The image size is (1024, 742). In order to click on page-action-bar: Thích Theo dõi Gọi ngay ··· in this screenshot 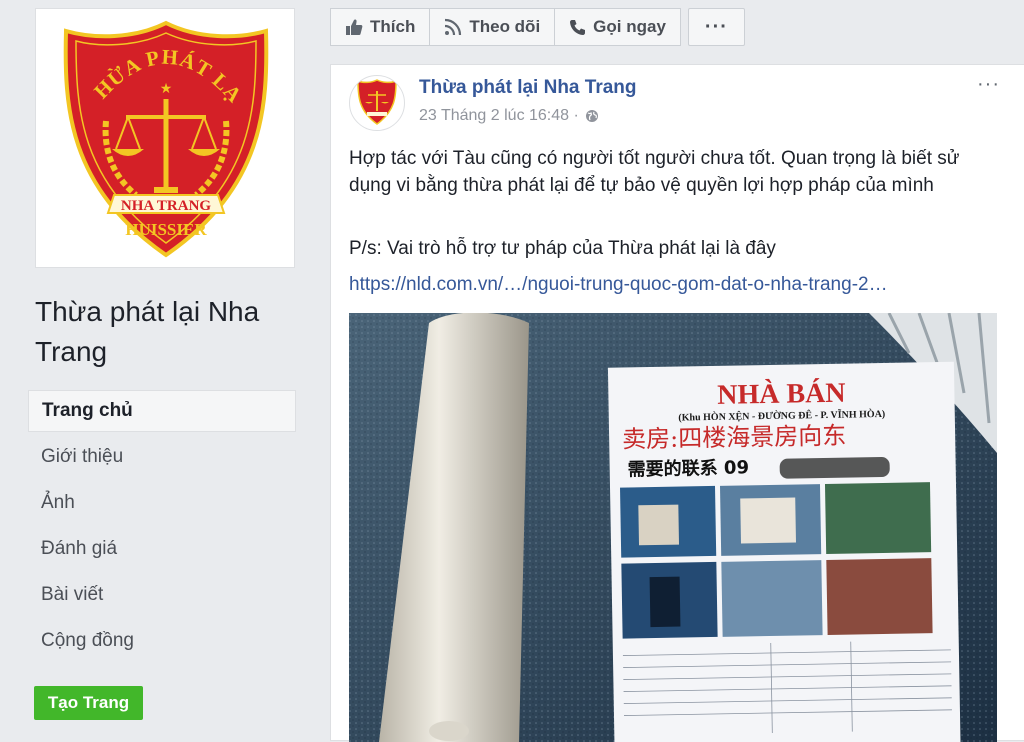, I will do `click(537, 27)`.